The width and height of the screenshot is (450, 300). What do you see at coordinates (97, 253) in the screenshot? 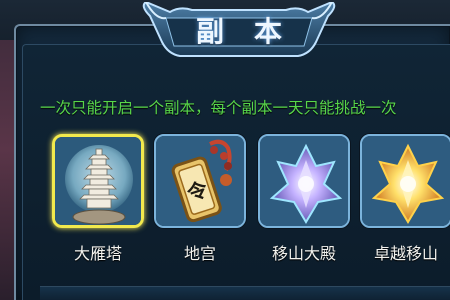
I see `dungeon-label-dayanta: 大雁塔` at bounding box center [97, 253].